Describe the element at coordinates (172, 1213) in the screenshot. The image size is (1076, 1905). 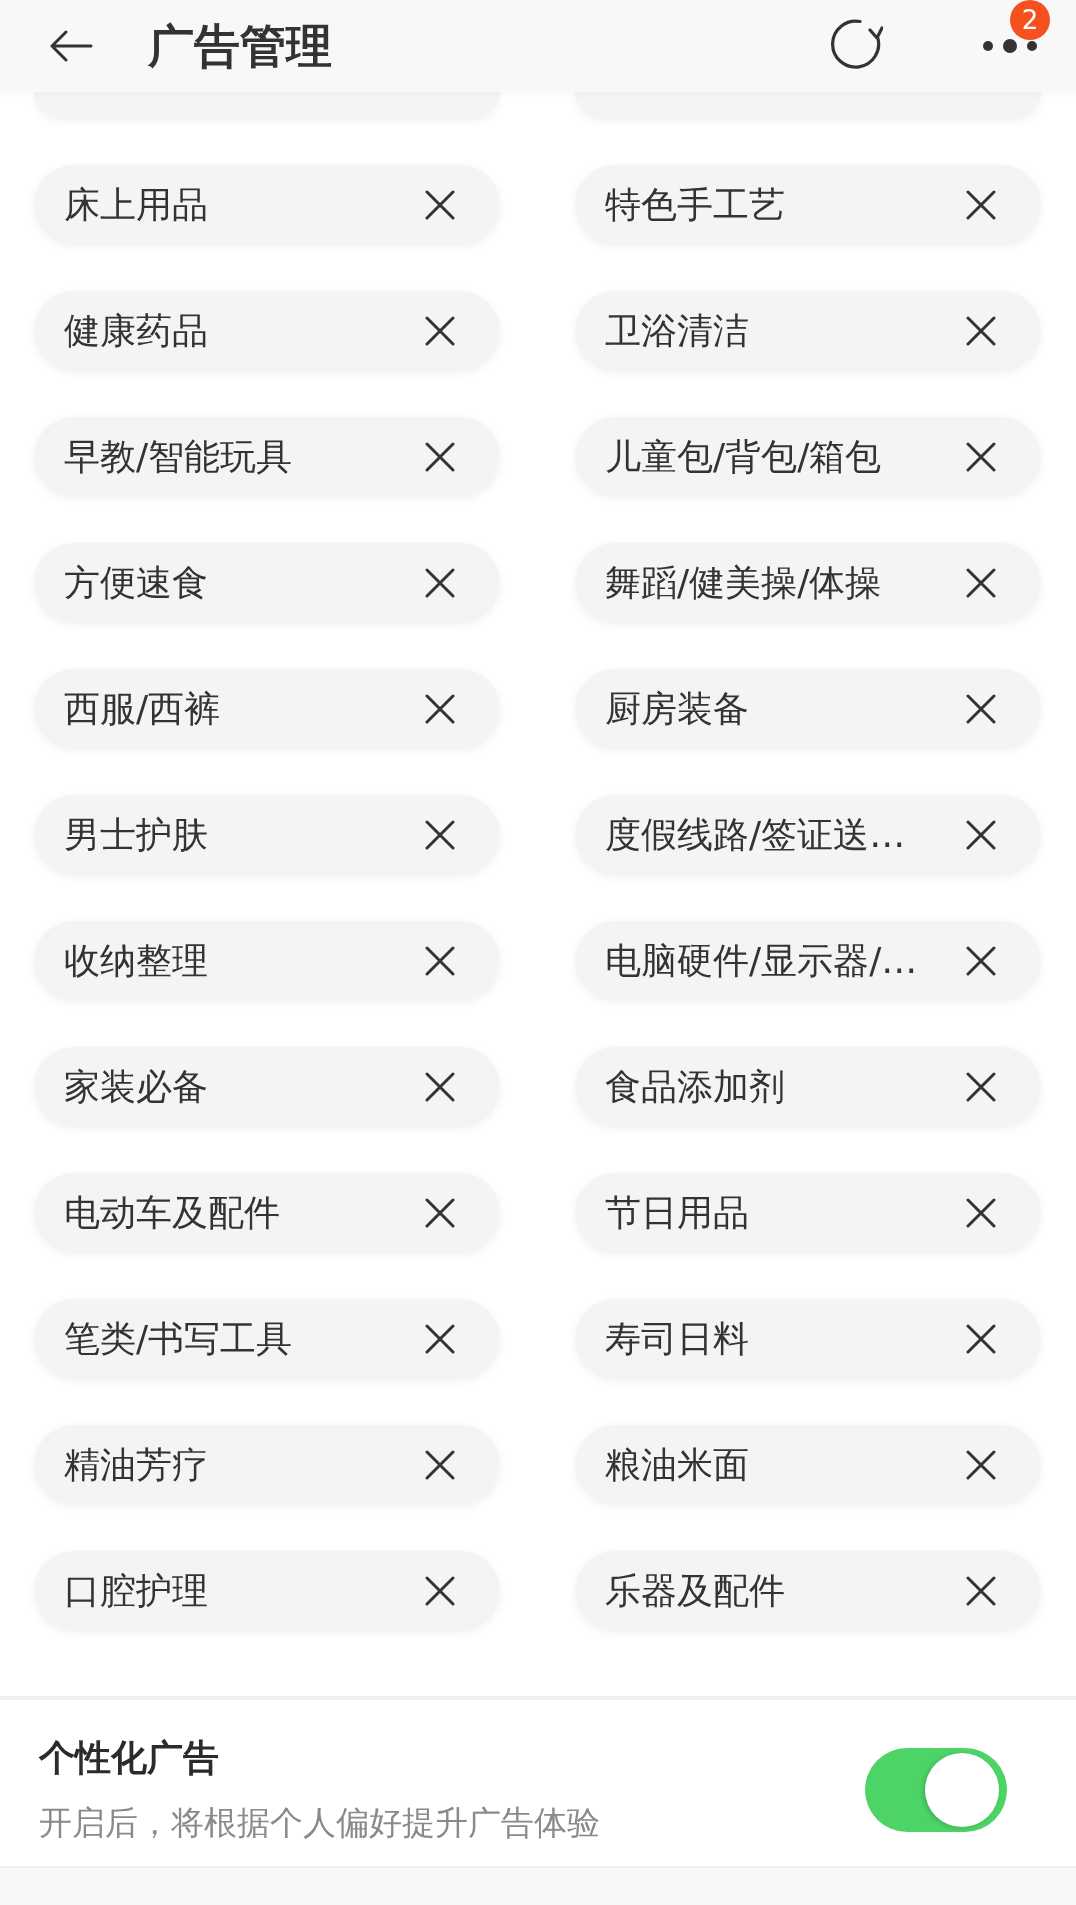
I see `tag-label: 电动车及配件` at that location.